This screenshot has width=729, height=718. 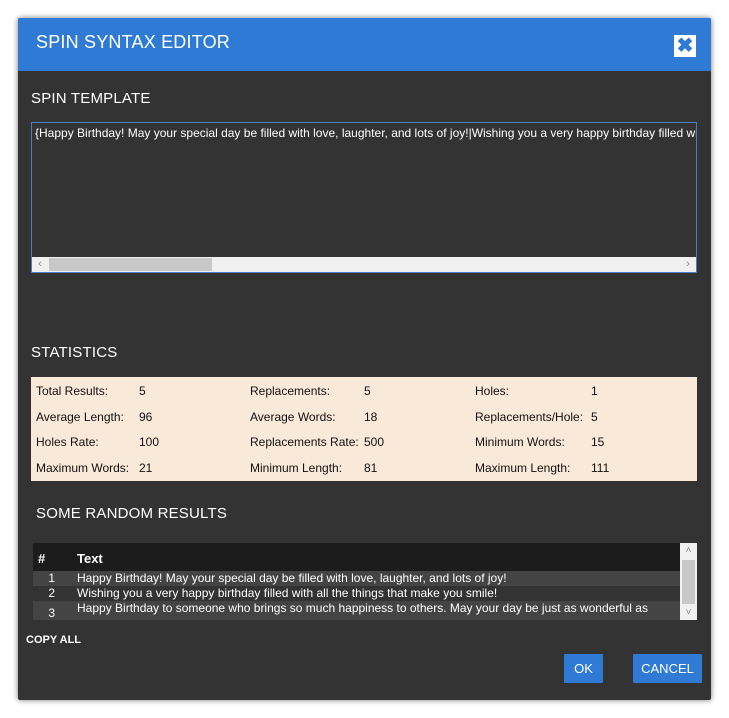 What do you see at coordinates (290, 391) in the screenshot?
I see `stat-label: Replacements:` at bounding box center [290, 391].